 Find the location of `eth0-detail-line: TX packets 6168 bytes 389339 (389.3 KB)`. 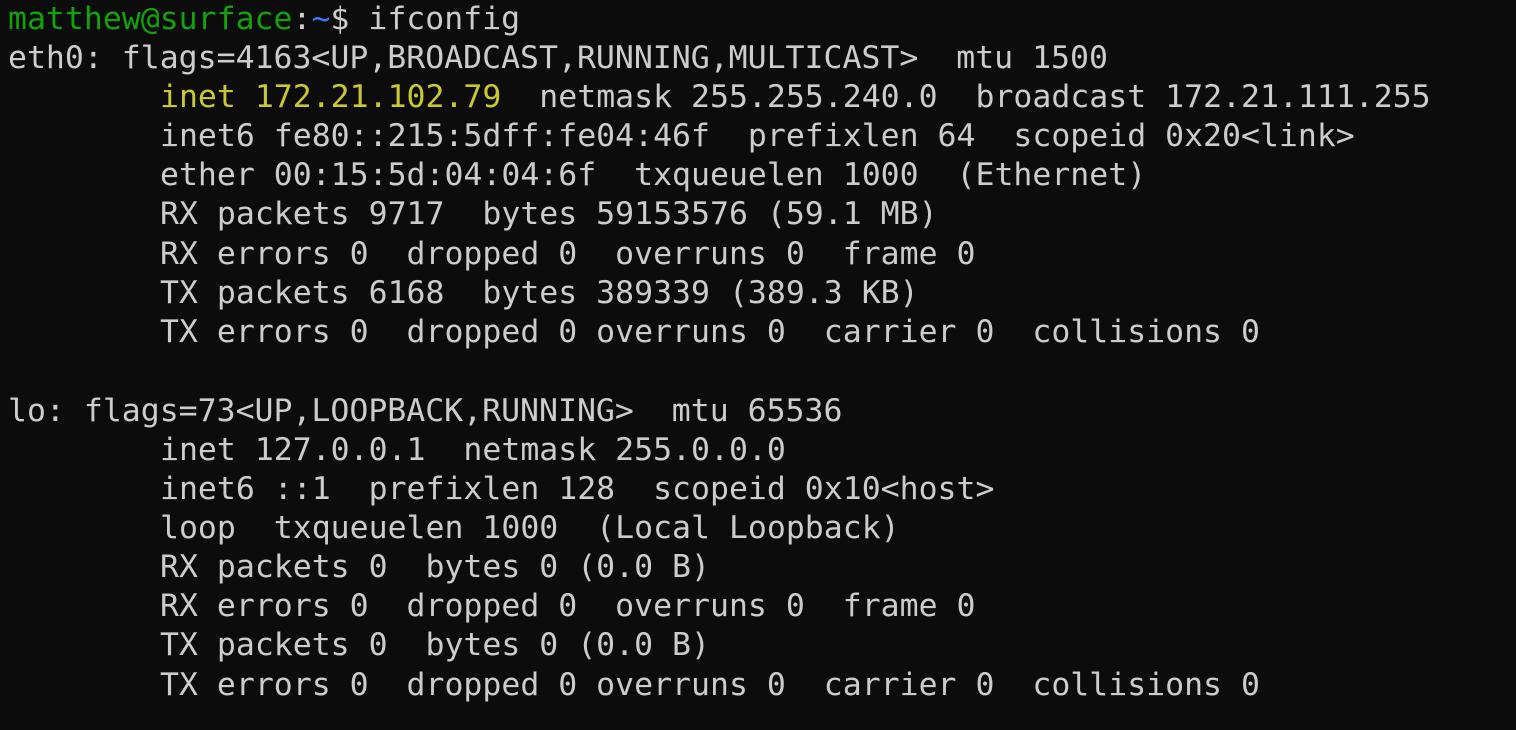

eth0-detail-line: TX packets 6168 bytes 389339 (389.3 KB) is located at coordinates (539, 292).